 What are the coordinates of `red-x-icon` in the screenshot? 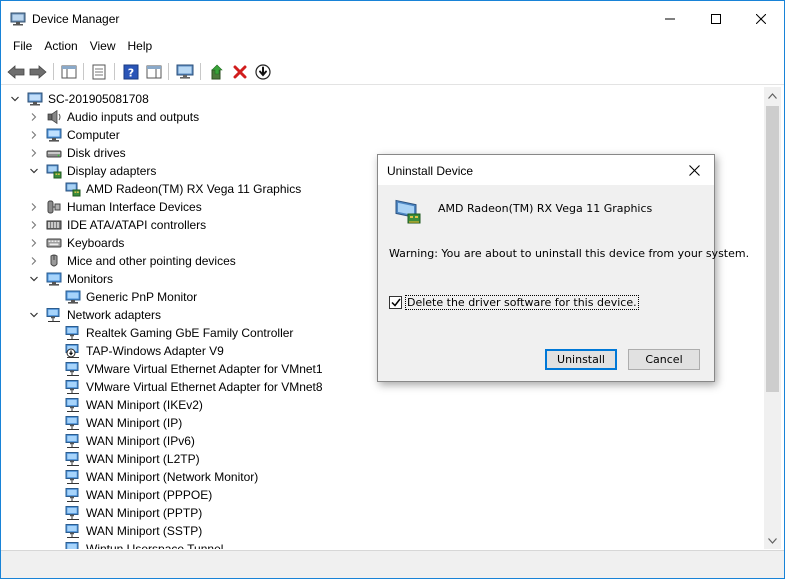 It's located at (240, 71).